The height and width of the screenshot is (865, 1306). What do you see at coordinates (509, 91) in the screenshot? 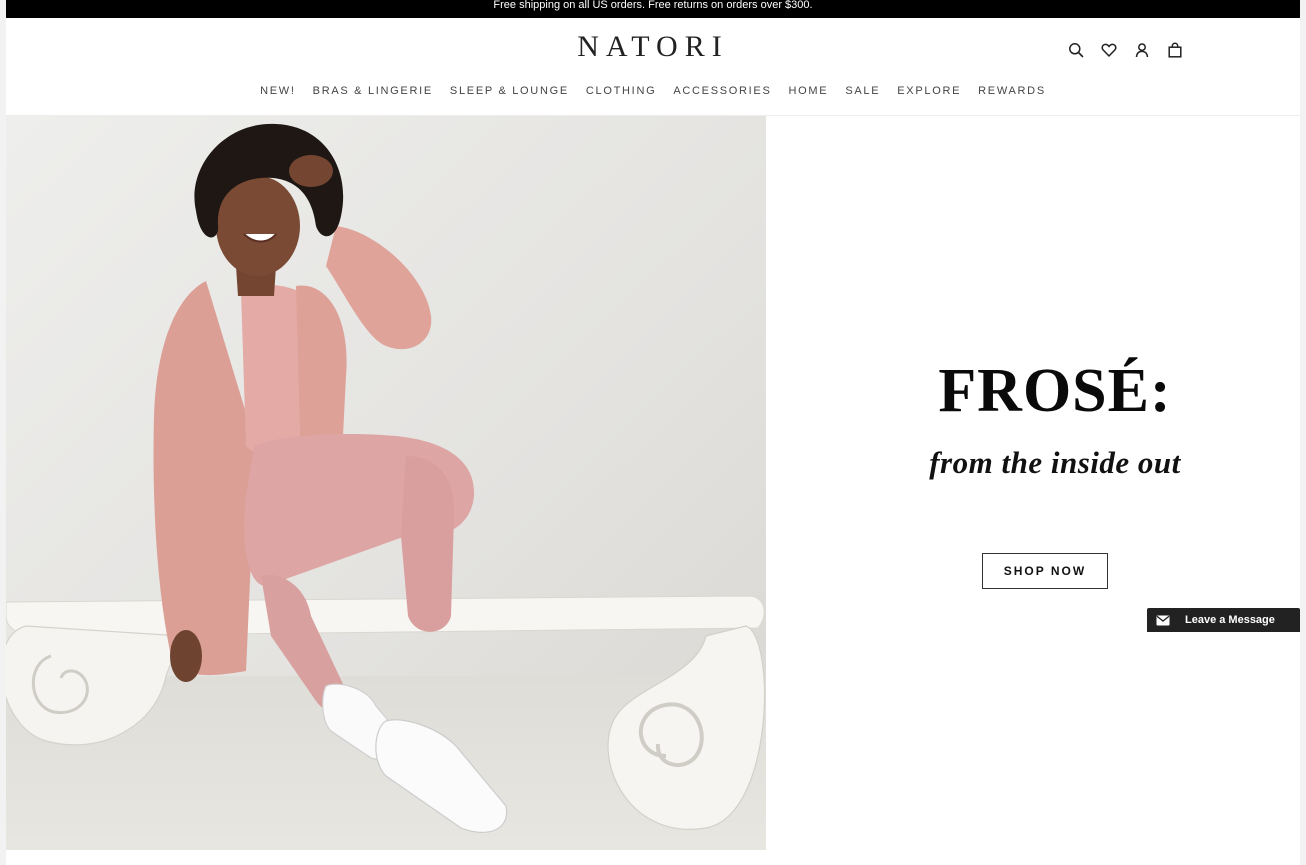
I see `nav-item-sleep-lounge: SLEEP & LOUNGE` at bounding box center [509, 91].